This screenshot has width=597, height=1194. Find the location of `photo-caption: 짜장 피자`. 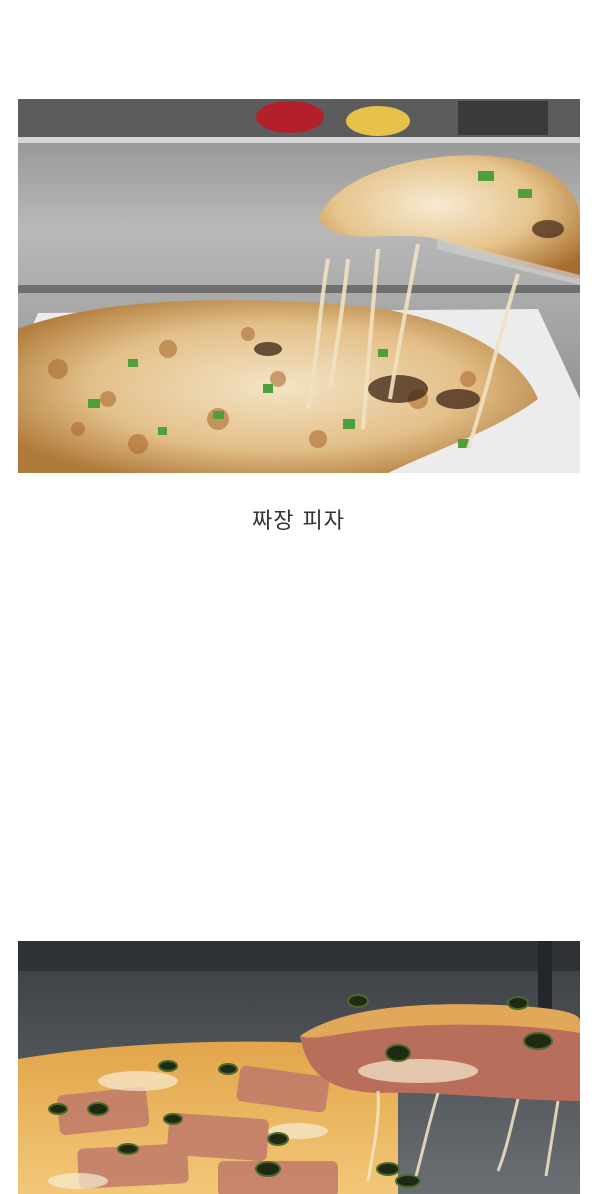

photo-caption: 짜장 피자 is located at coordinates (298, 521).